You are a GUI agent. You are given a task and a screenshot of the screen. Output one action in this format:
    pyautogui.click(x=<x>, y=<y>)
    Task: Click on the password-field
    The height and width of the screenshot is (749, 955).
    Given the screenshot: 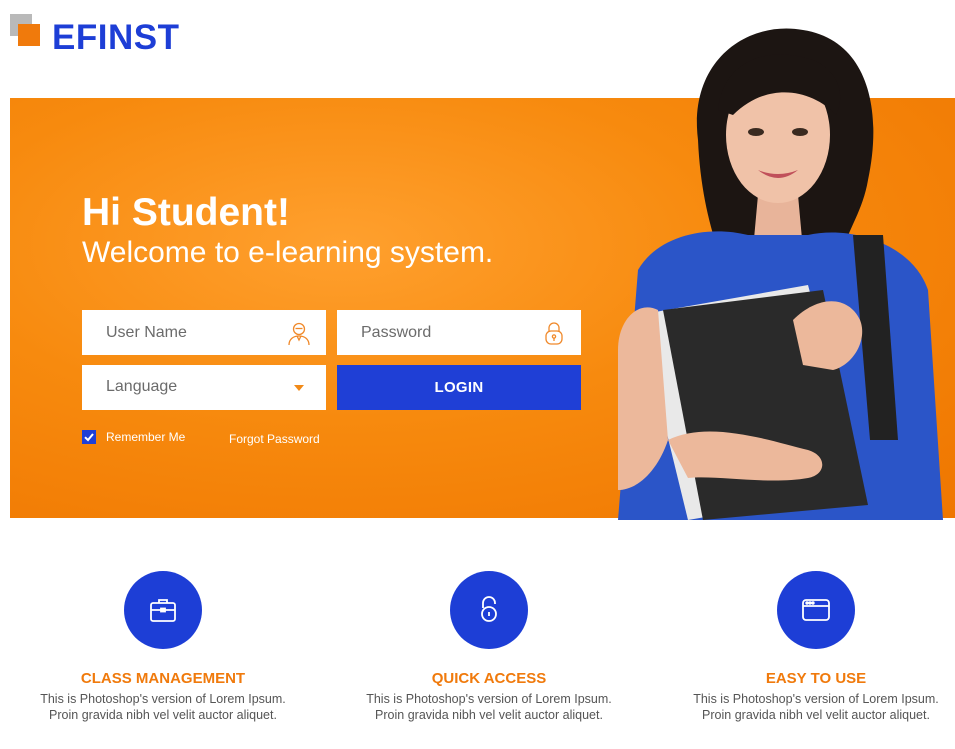 What is the action you would take?
    pyautogui.click(x=459, y=332)
    